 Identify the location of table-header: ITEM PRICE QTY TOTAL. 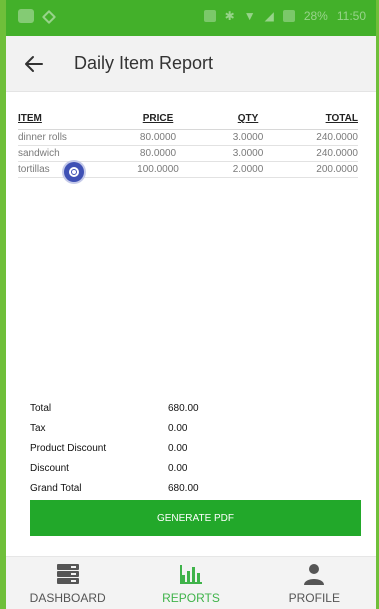
(188, 119).